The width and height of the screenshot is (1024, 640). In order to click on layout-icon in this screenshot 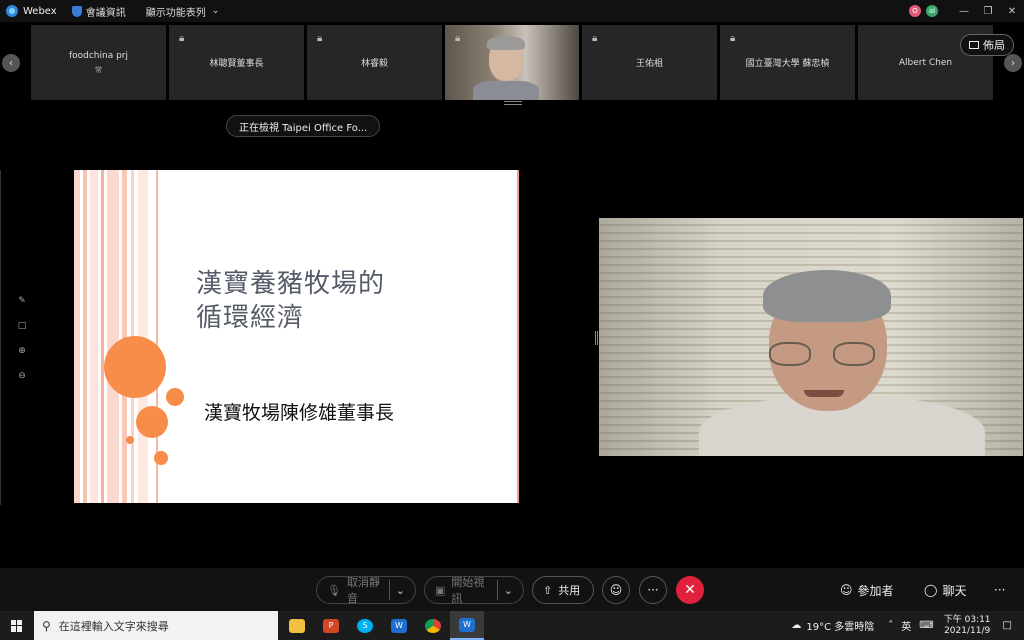, I will do `click(974, 45)`.